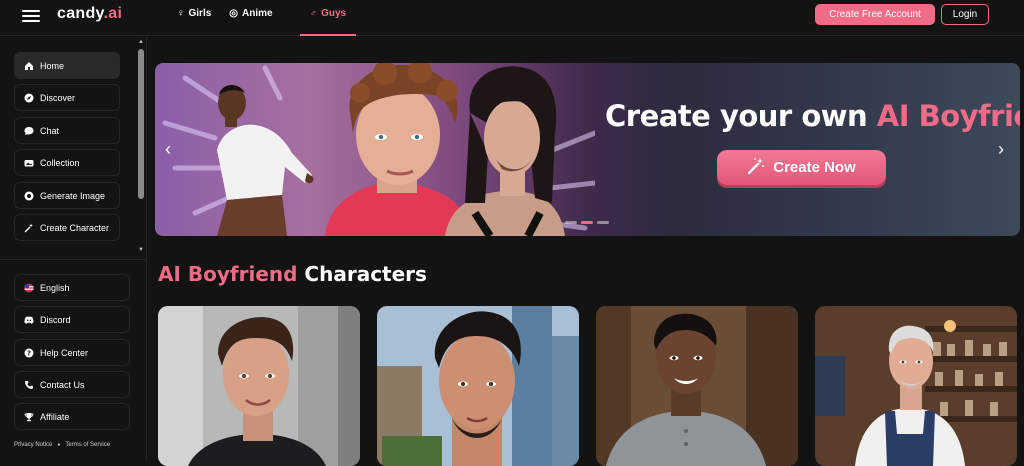 This screenshot has height=466, width=1024. I want to click on language-selector: English, so click(72, 287).